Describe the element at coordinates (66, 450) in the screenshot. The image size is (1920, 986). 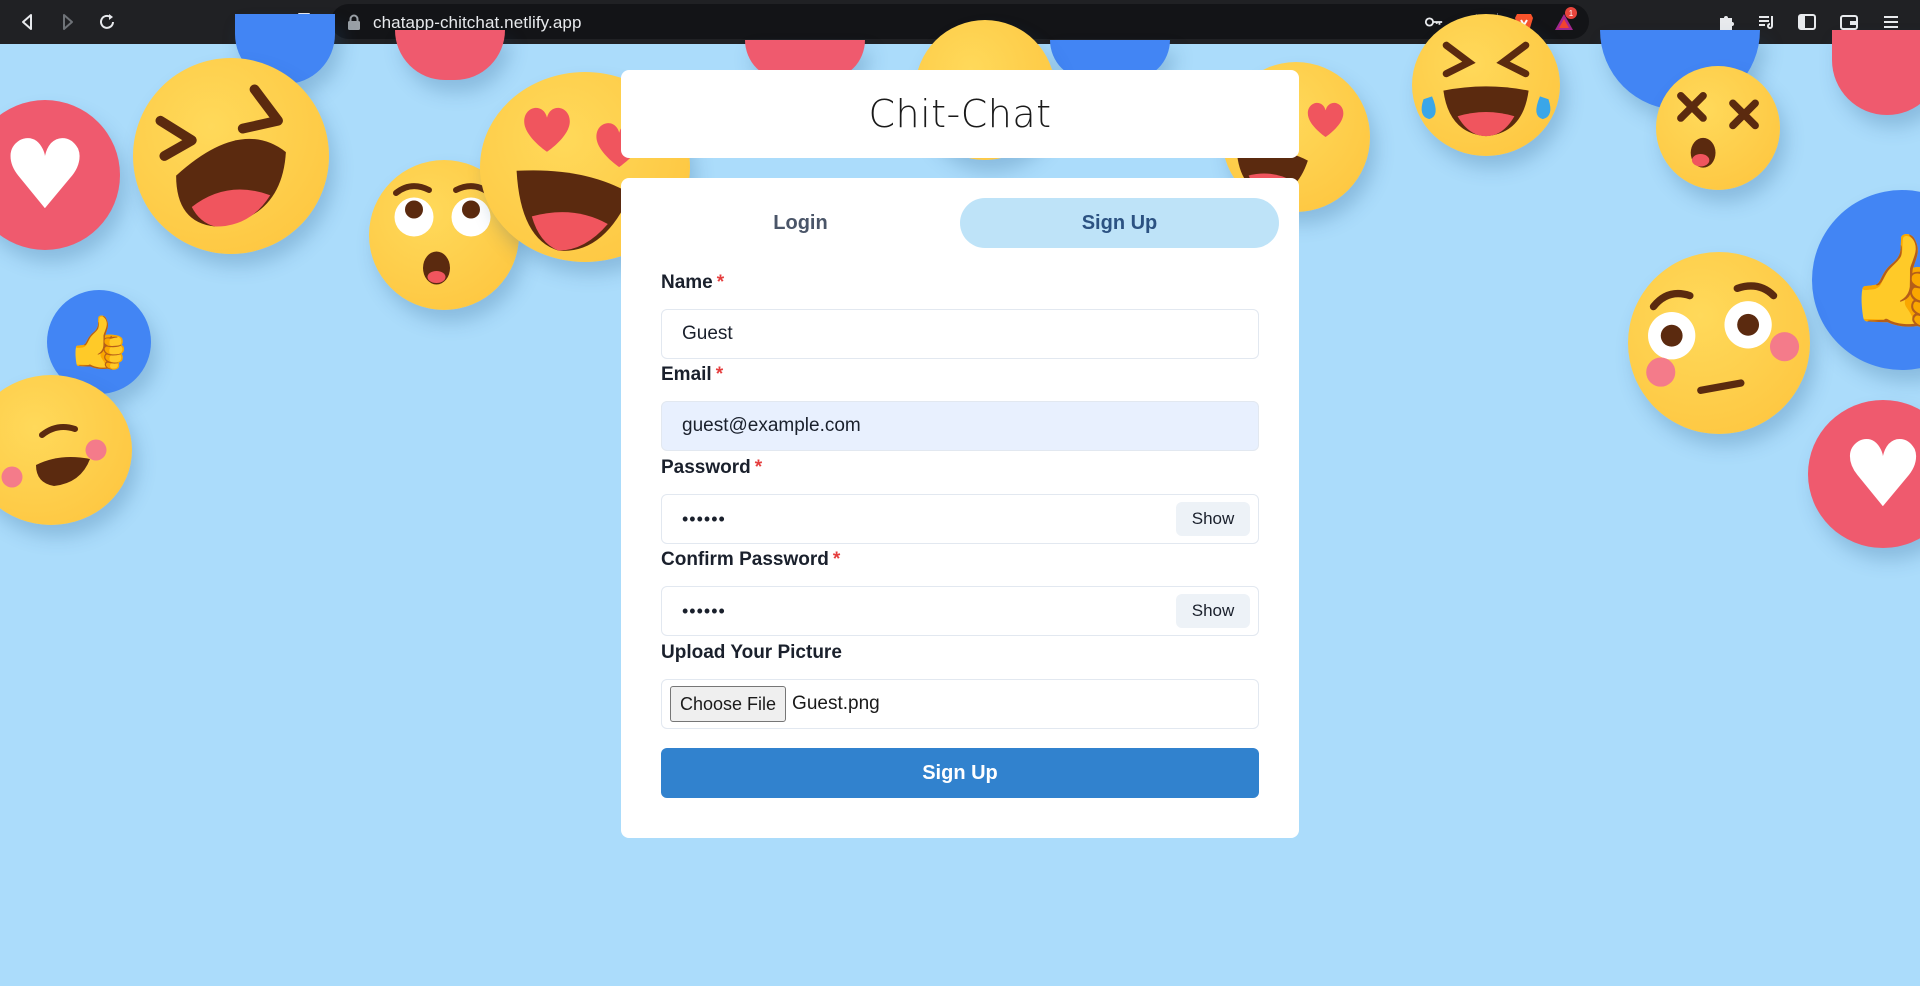
I see `smiling-emoji` at that location.